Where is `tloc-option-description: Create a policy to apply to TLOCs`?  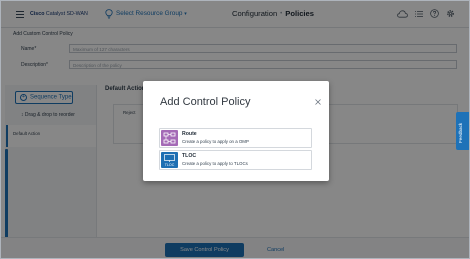 tloc-option-description: Create a policy to apply to TLOCs is located at coordinates (215, 163).